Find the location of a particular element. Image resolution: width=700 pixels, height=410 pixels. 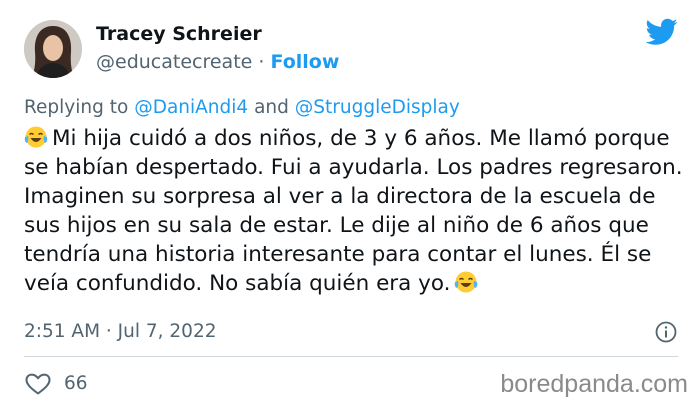

info-icon is located at coordinates (666, 332).